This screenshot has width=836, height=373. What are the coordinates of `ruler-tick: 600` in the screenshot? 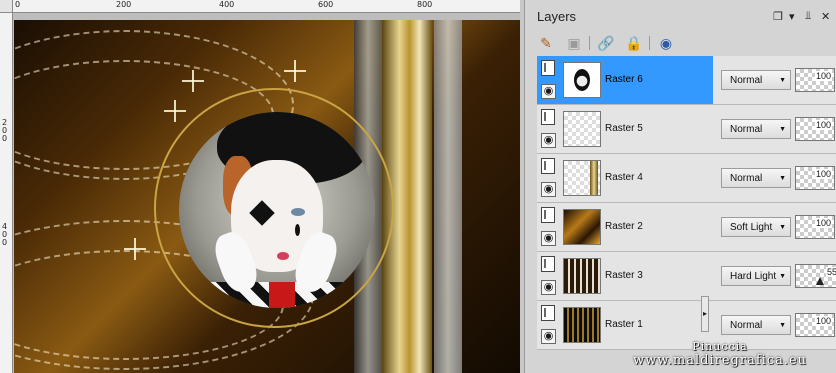 It's located at (326, 4).